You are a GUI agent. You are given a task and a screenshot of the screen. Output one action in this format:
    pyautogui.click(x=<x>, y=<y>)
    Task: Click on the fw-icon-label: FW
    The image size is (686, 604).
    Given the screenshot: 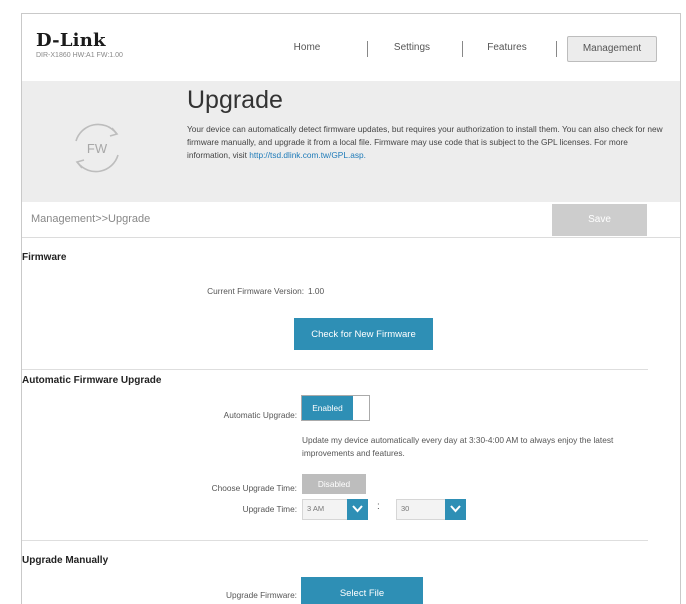 What is the action you would take?
    pyautogui.click(x=97, y=148)
    